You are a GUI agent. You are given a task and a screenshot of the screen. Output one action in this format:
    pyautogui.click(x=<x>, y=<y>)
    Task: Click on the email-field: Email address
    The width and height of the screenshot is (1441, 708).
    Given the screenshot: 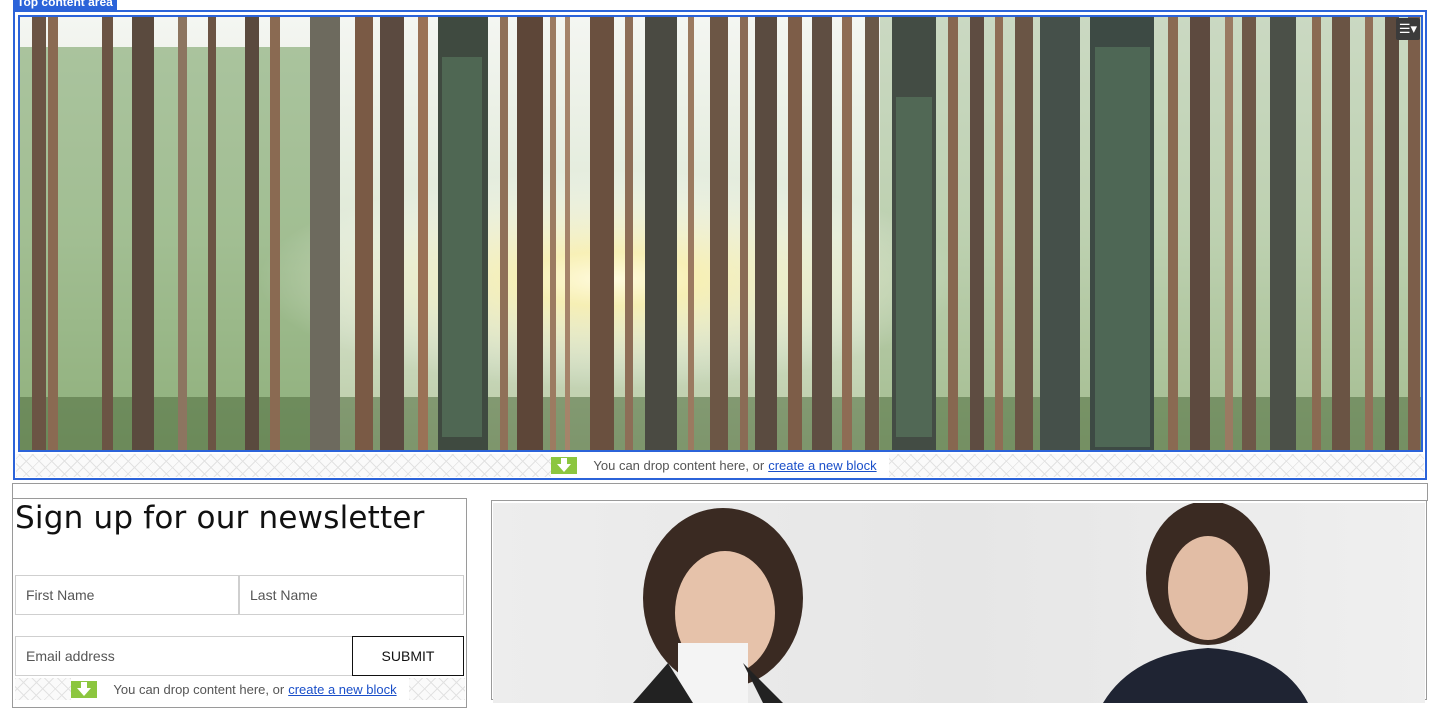 What is the action you would take?
    pyautogui.click(x=184, y=656)
    